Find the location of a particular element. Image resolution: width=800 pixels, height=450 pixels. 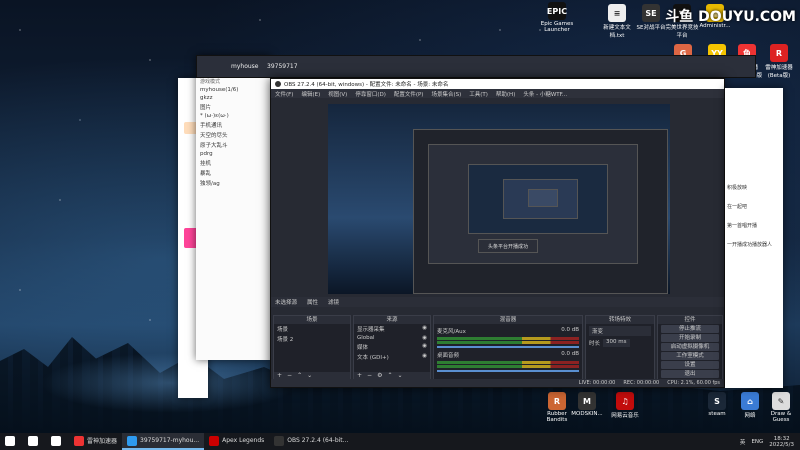

menu-item: 停靠窗口(D) is located at coordinates (370, 94).